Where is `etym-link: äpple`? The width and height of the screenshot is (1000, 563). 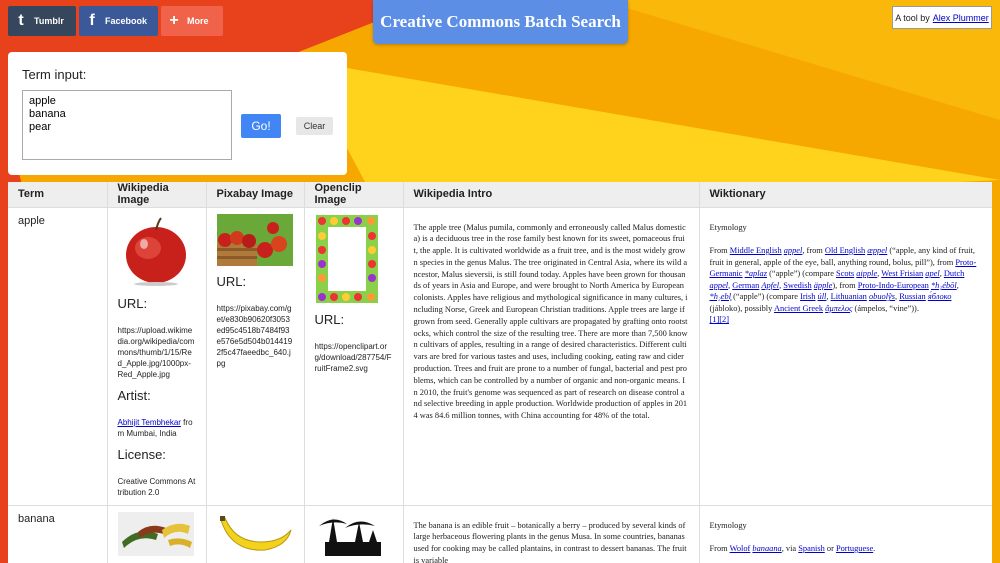 etym-link: äpple is located at coordinates (823, 285).